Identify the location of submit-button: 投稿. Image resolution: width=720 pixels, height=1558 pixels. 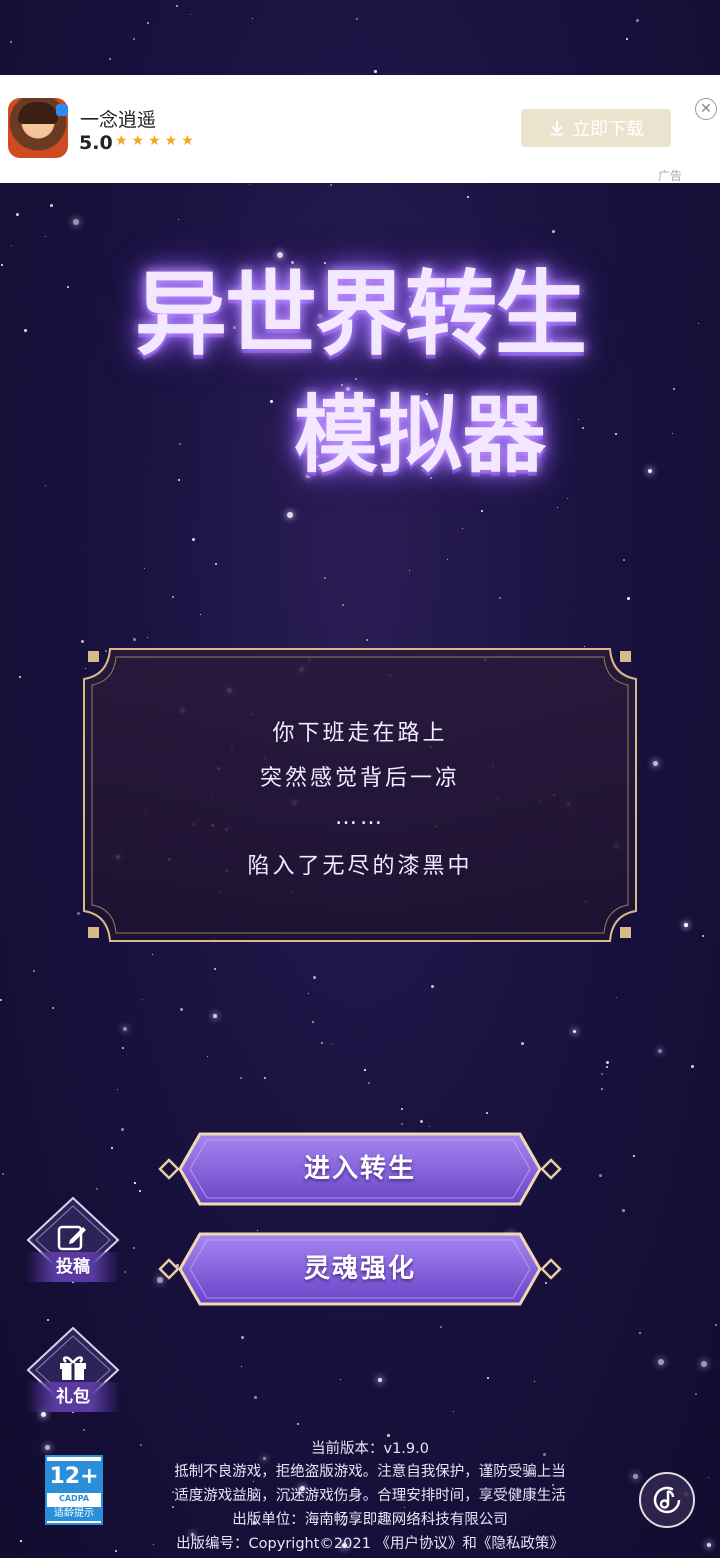
(73, 1243).